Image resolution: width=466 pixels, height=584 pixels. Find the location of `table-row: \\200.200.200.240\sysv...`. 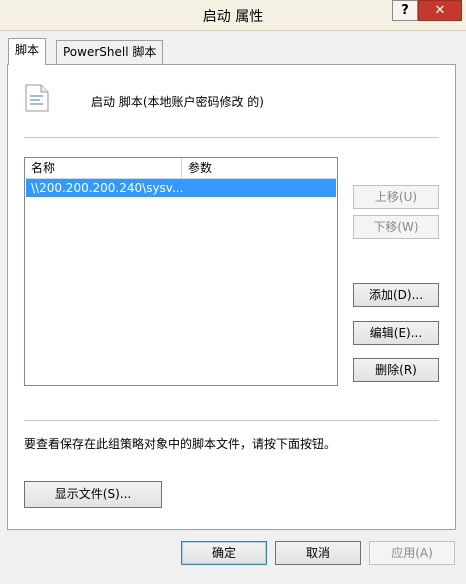

table-row: \\200.200.200.240\sysv... is located at coordinates (181, 188).